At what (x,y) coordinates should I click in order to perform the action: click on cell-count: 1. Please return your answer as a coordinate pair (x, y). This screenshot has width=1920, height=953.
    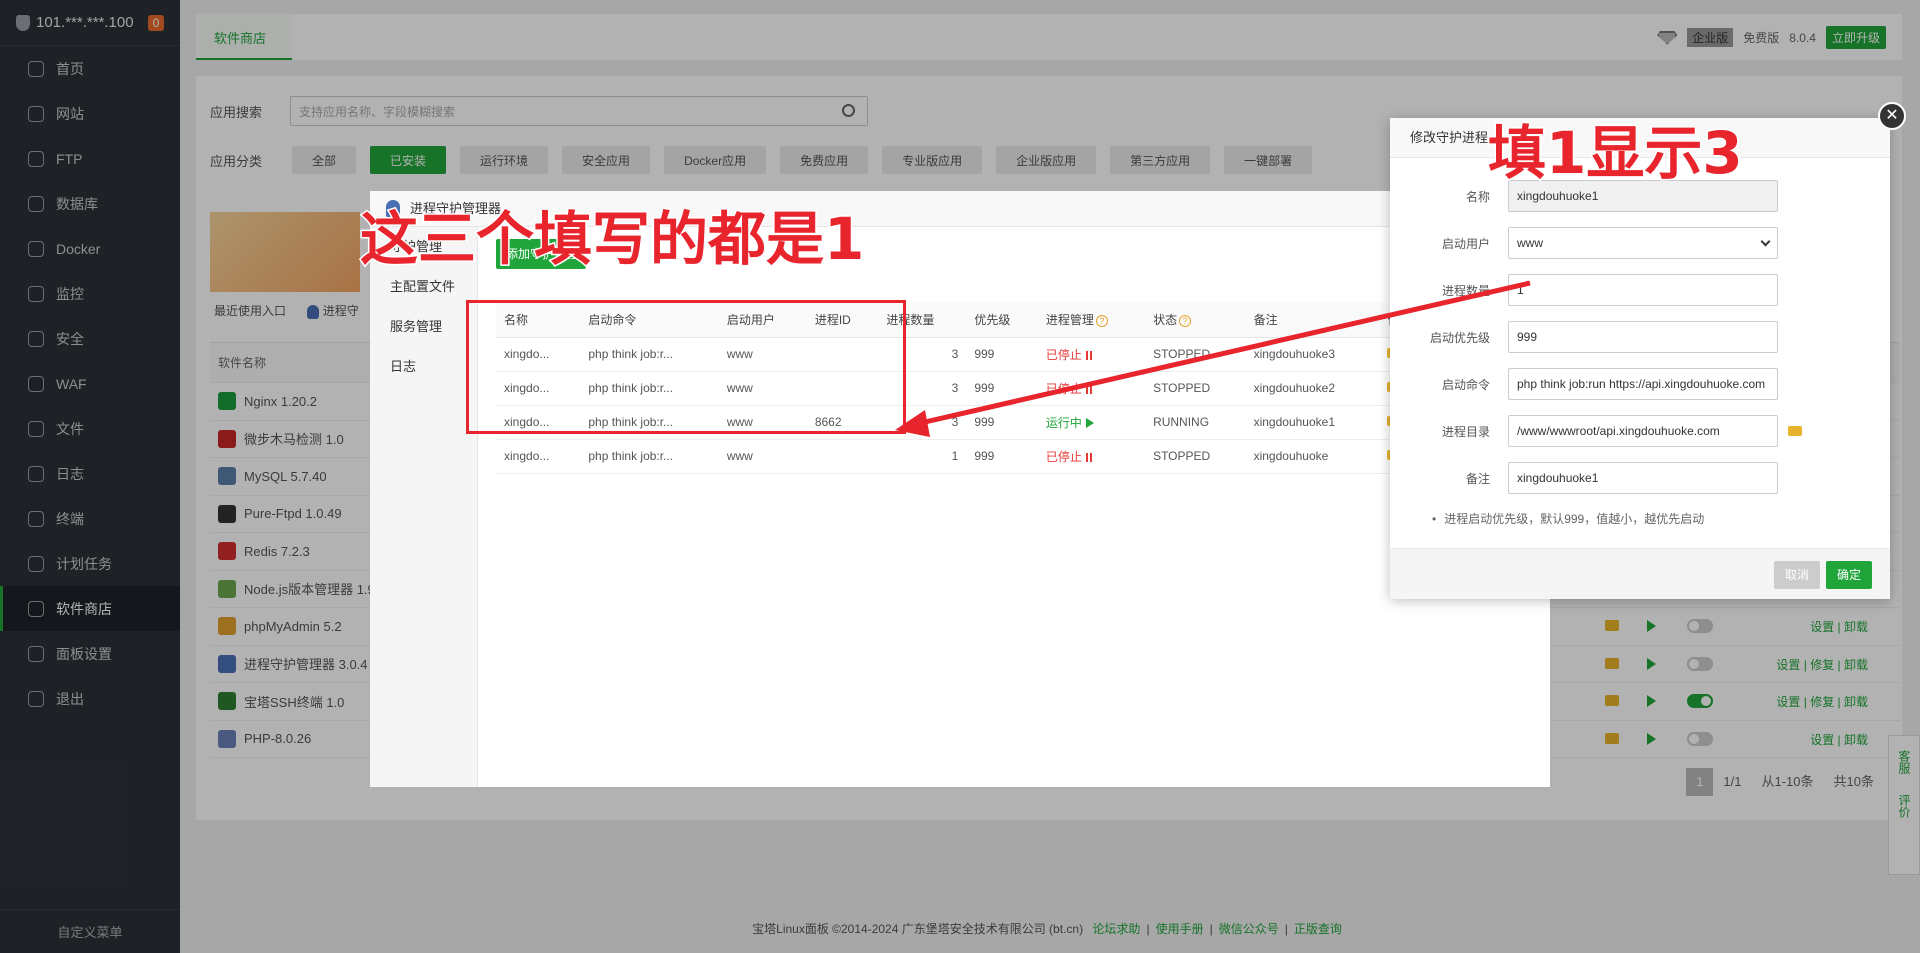
    Looking at the image, I should click on (922, 456).